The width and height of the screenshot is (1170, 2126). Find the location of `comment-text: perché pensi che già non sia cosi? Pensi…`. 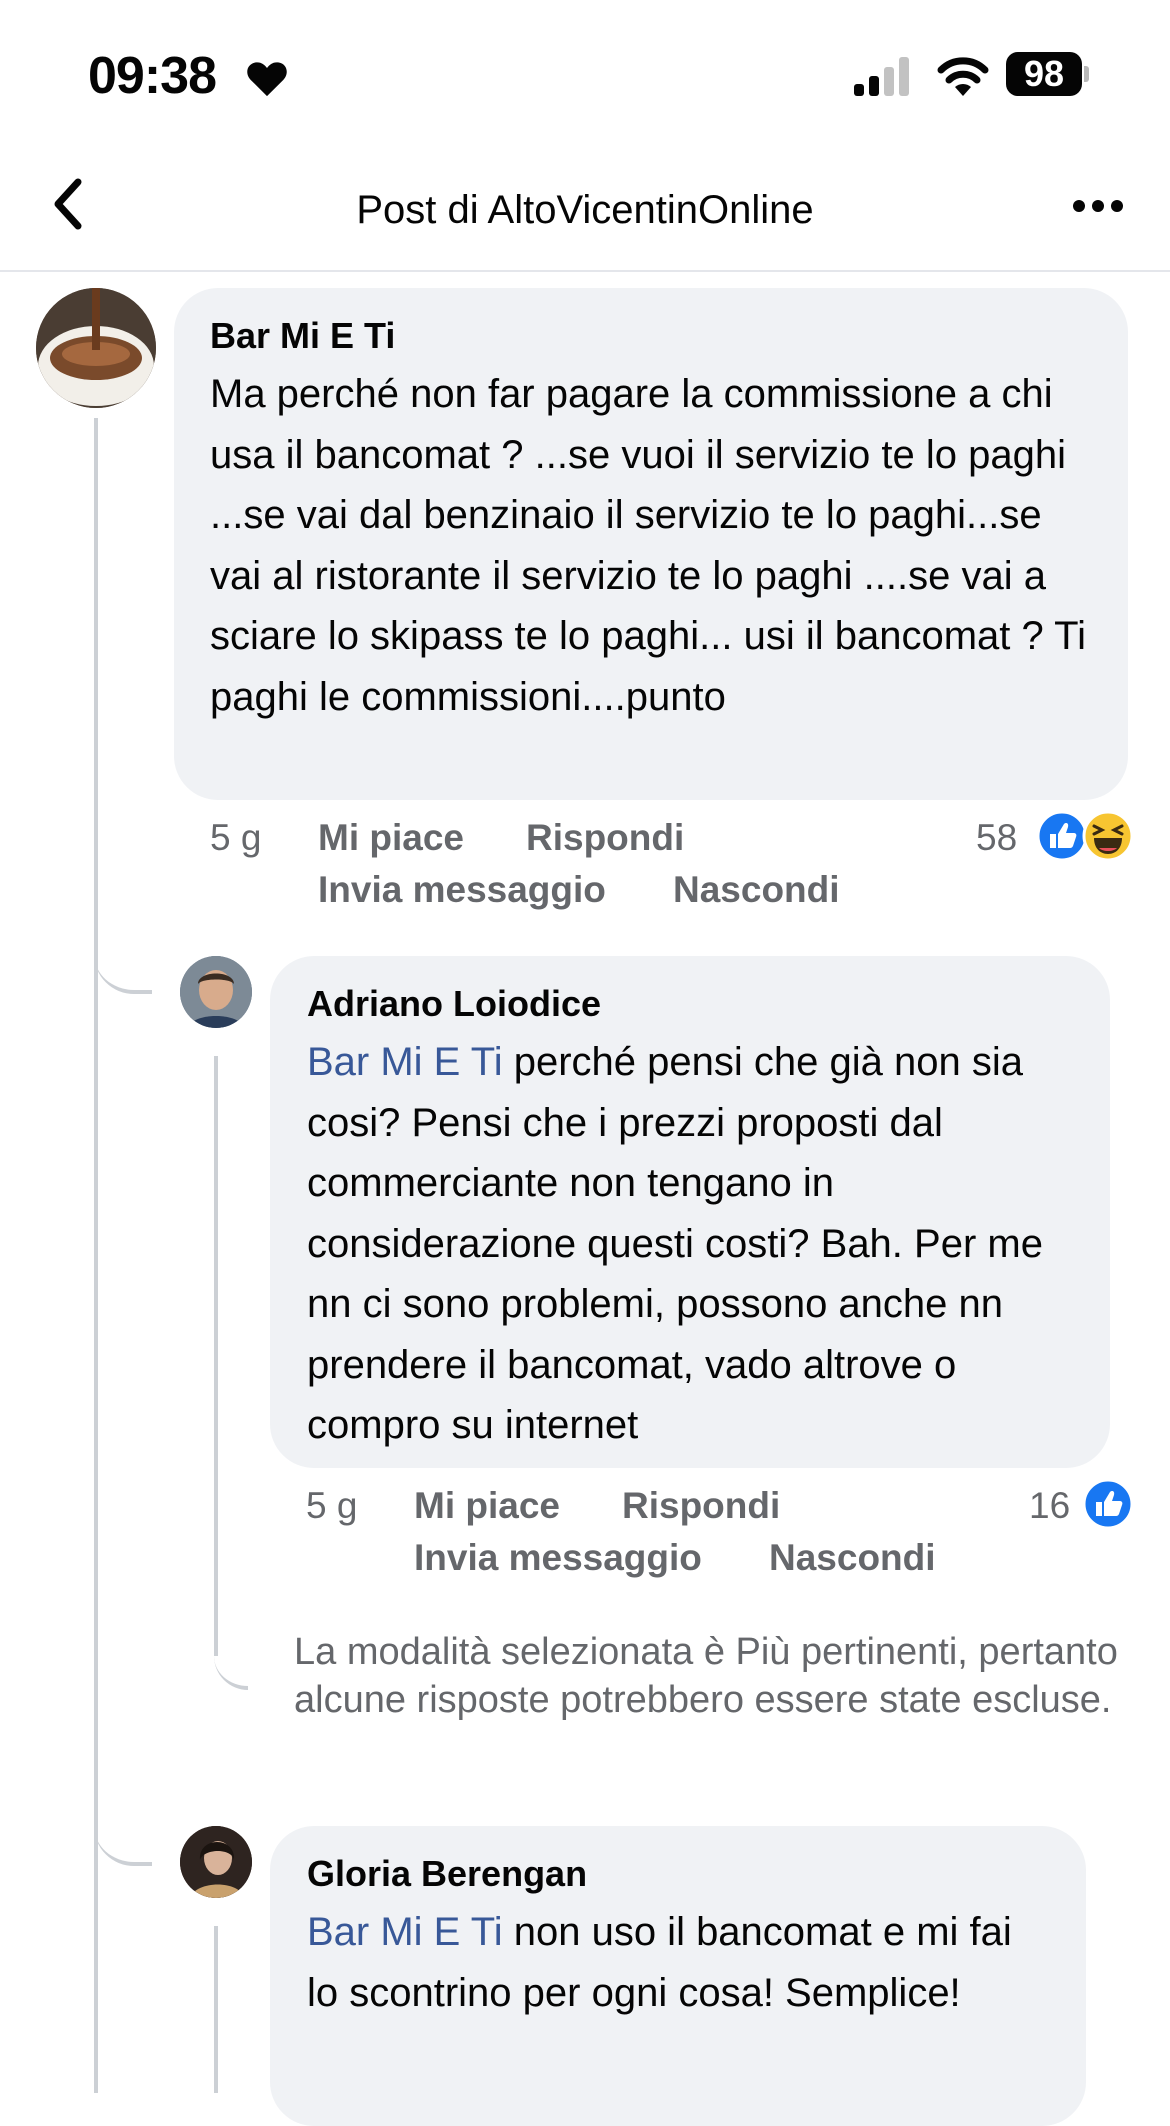

comment-text: perché pensi che già non sia cosi? Pensi… is located at coordinates (675, 1243).